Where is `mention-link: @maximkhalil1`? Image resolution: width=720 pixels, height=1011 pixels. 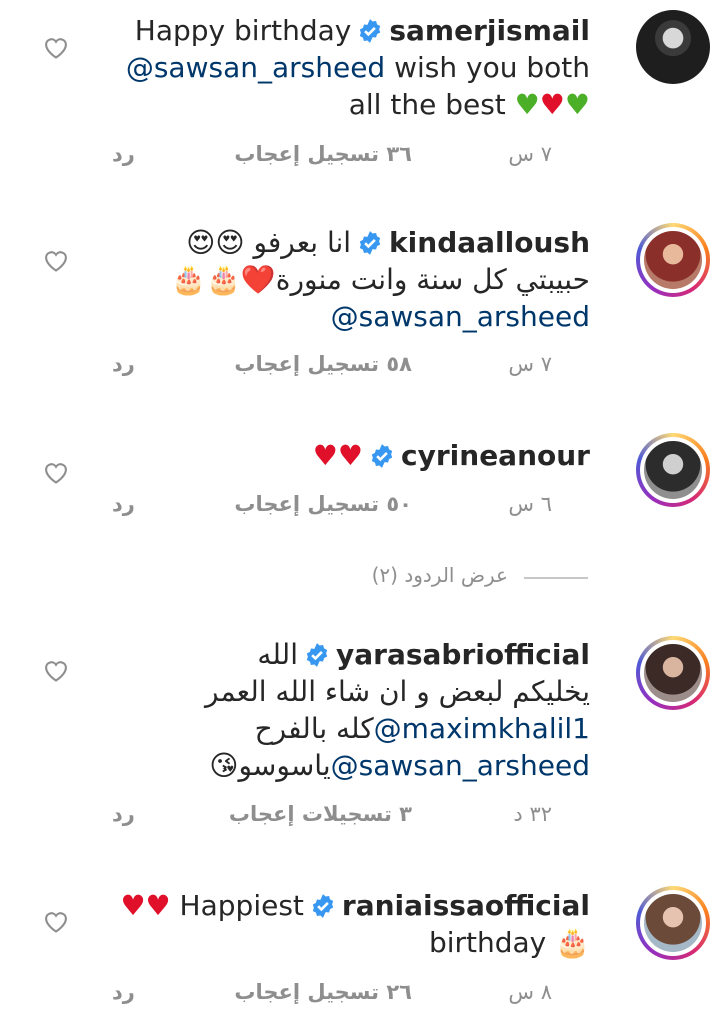
mention-link: @maximkhalil1 is located at coordinates (482, 728).